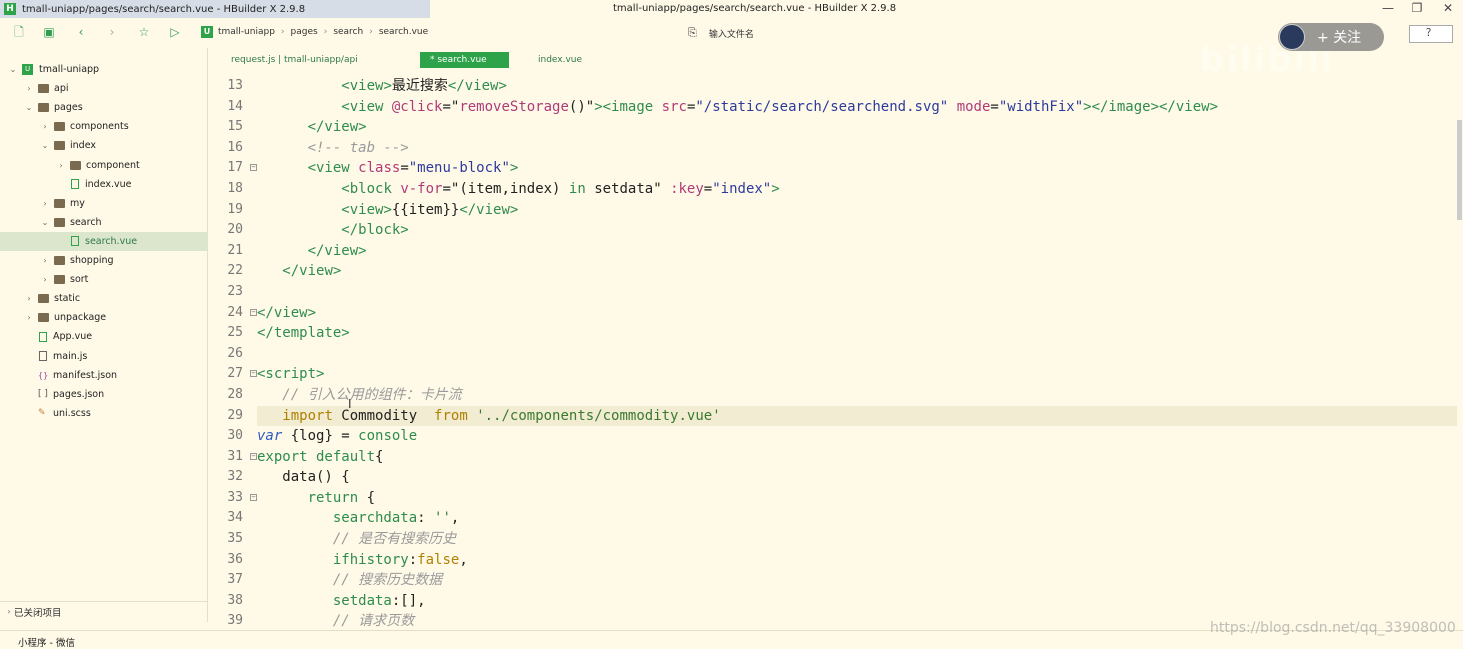 The image size is (1463, 649). I want to click on tree-item: ⌄ Utmall-uniapp, so click(104, 69).